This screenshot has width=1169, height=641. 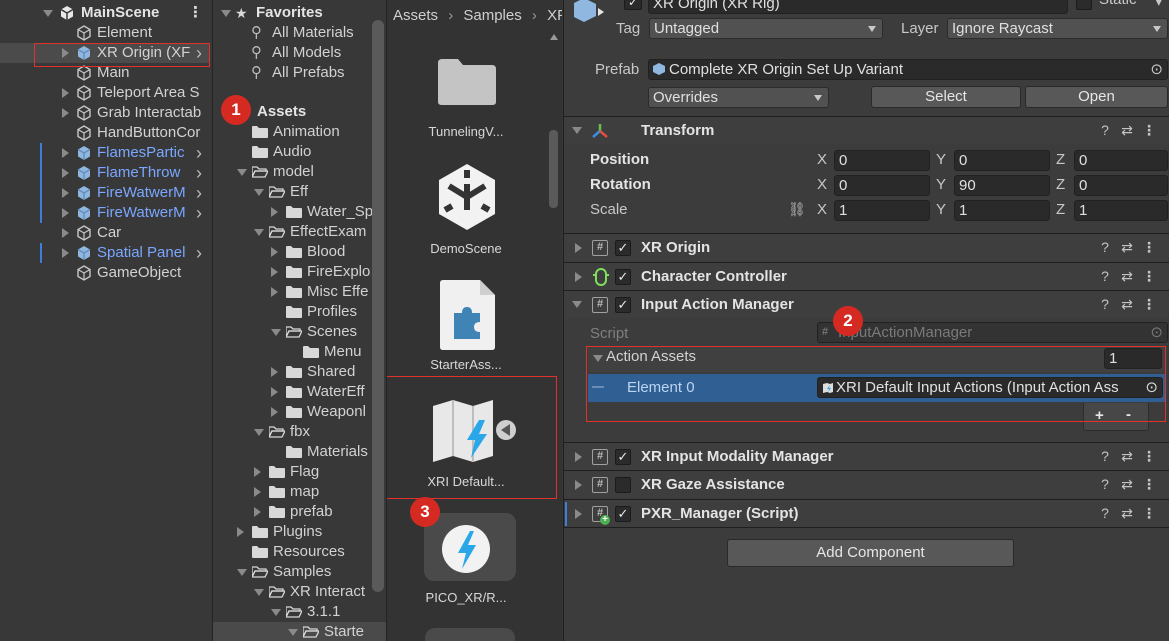 I want to click on project-tree-item: Animation, so click(x=299, y=132).